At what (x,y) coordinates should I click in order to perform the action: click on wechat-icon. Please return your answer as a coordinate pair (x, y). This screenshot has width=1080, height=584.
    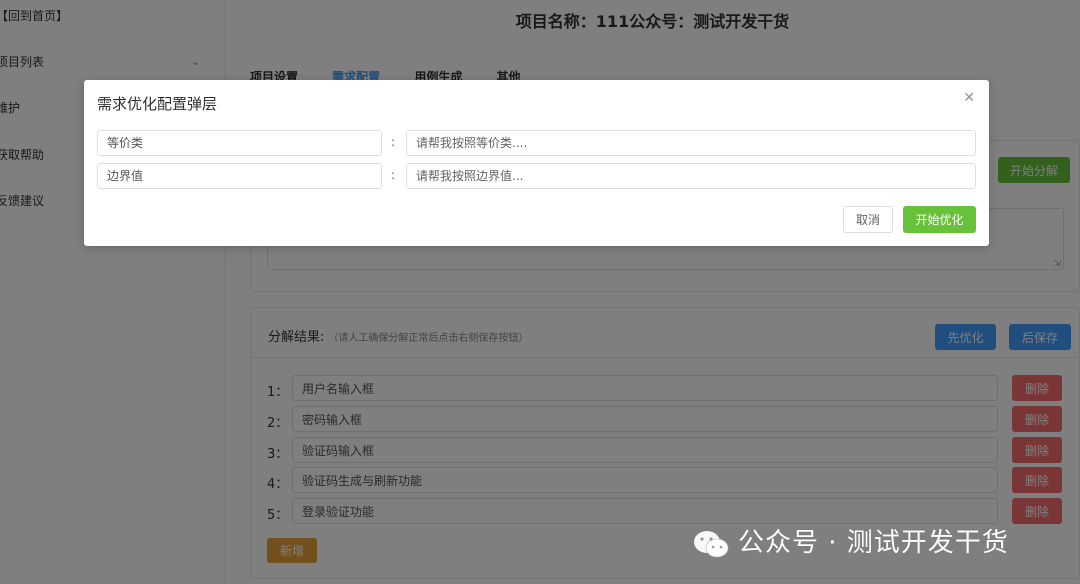
    Looking at the image, I should click on (711, 543).